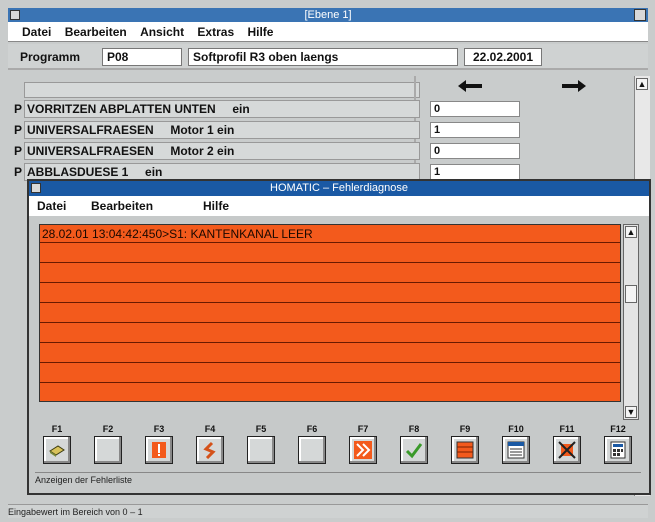 This screenshot has height=522, width=655. I want to click on checkmark-icon, so click(414, 451).